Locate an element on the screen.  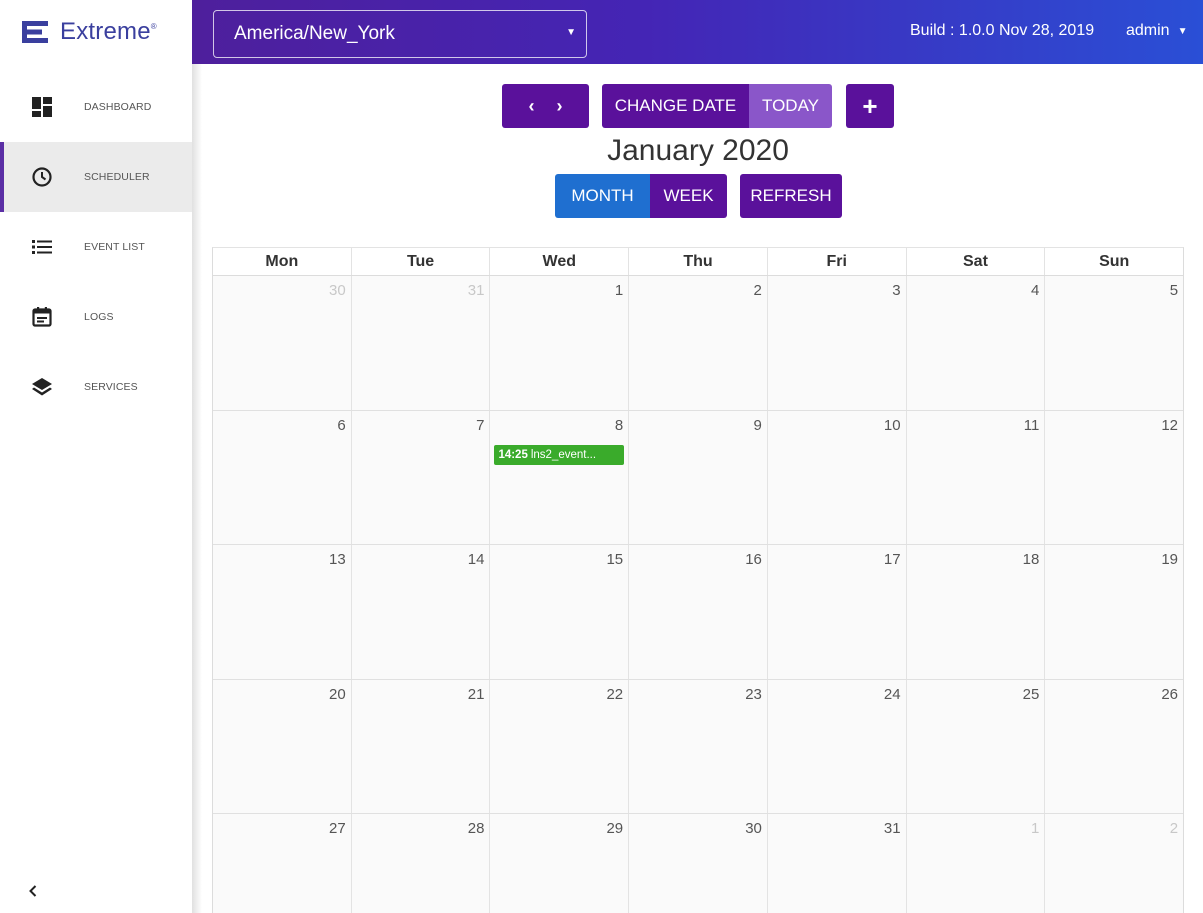
build-info: Build : 1.0.0 Nov 28, 2019 is located at coordinates (1002, 30).